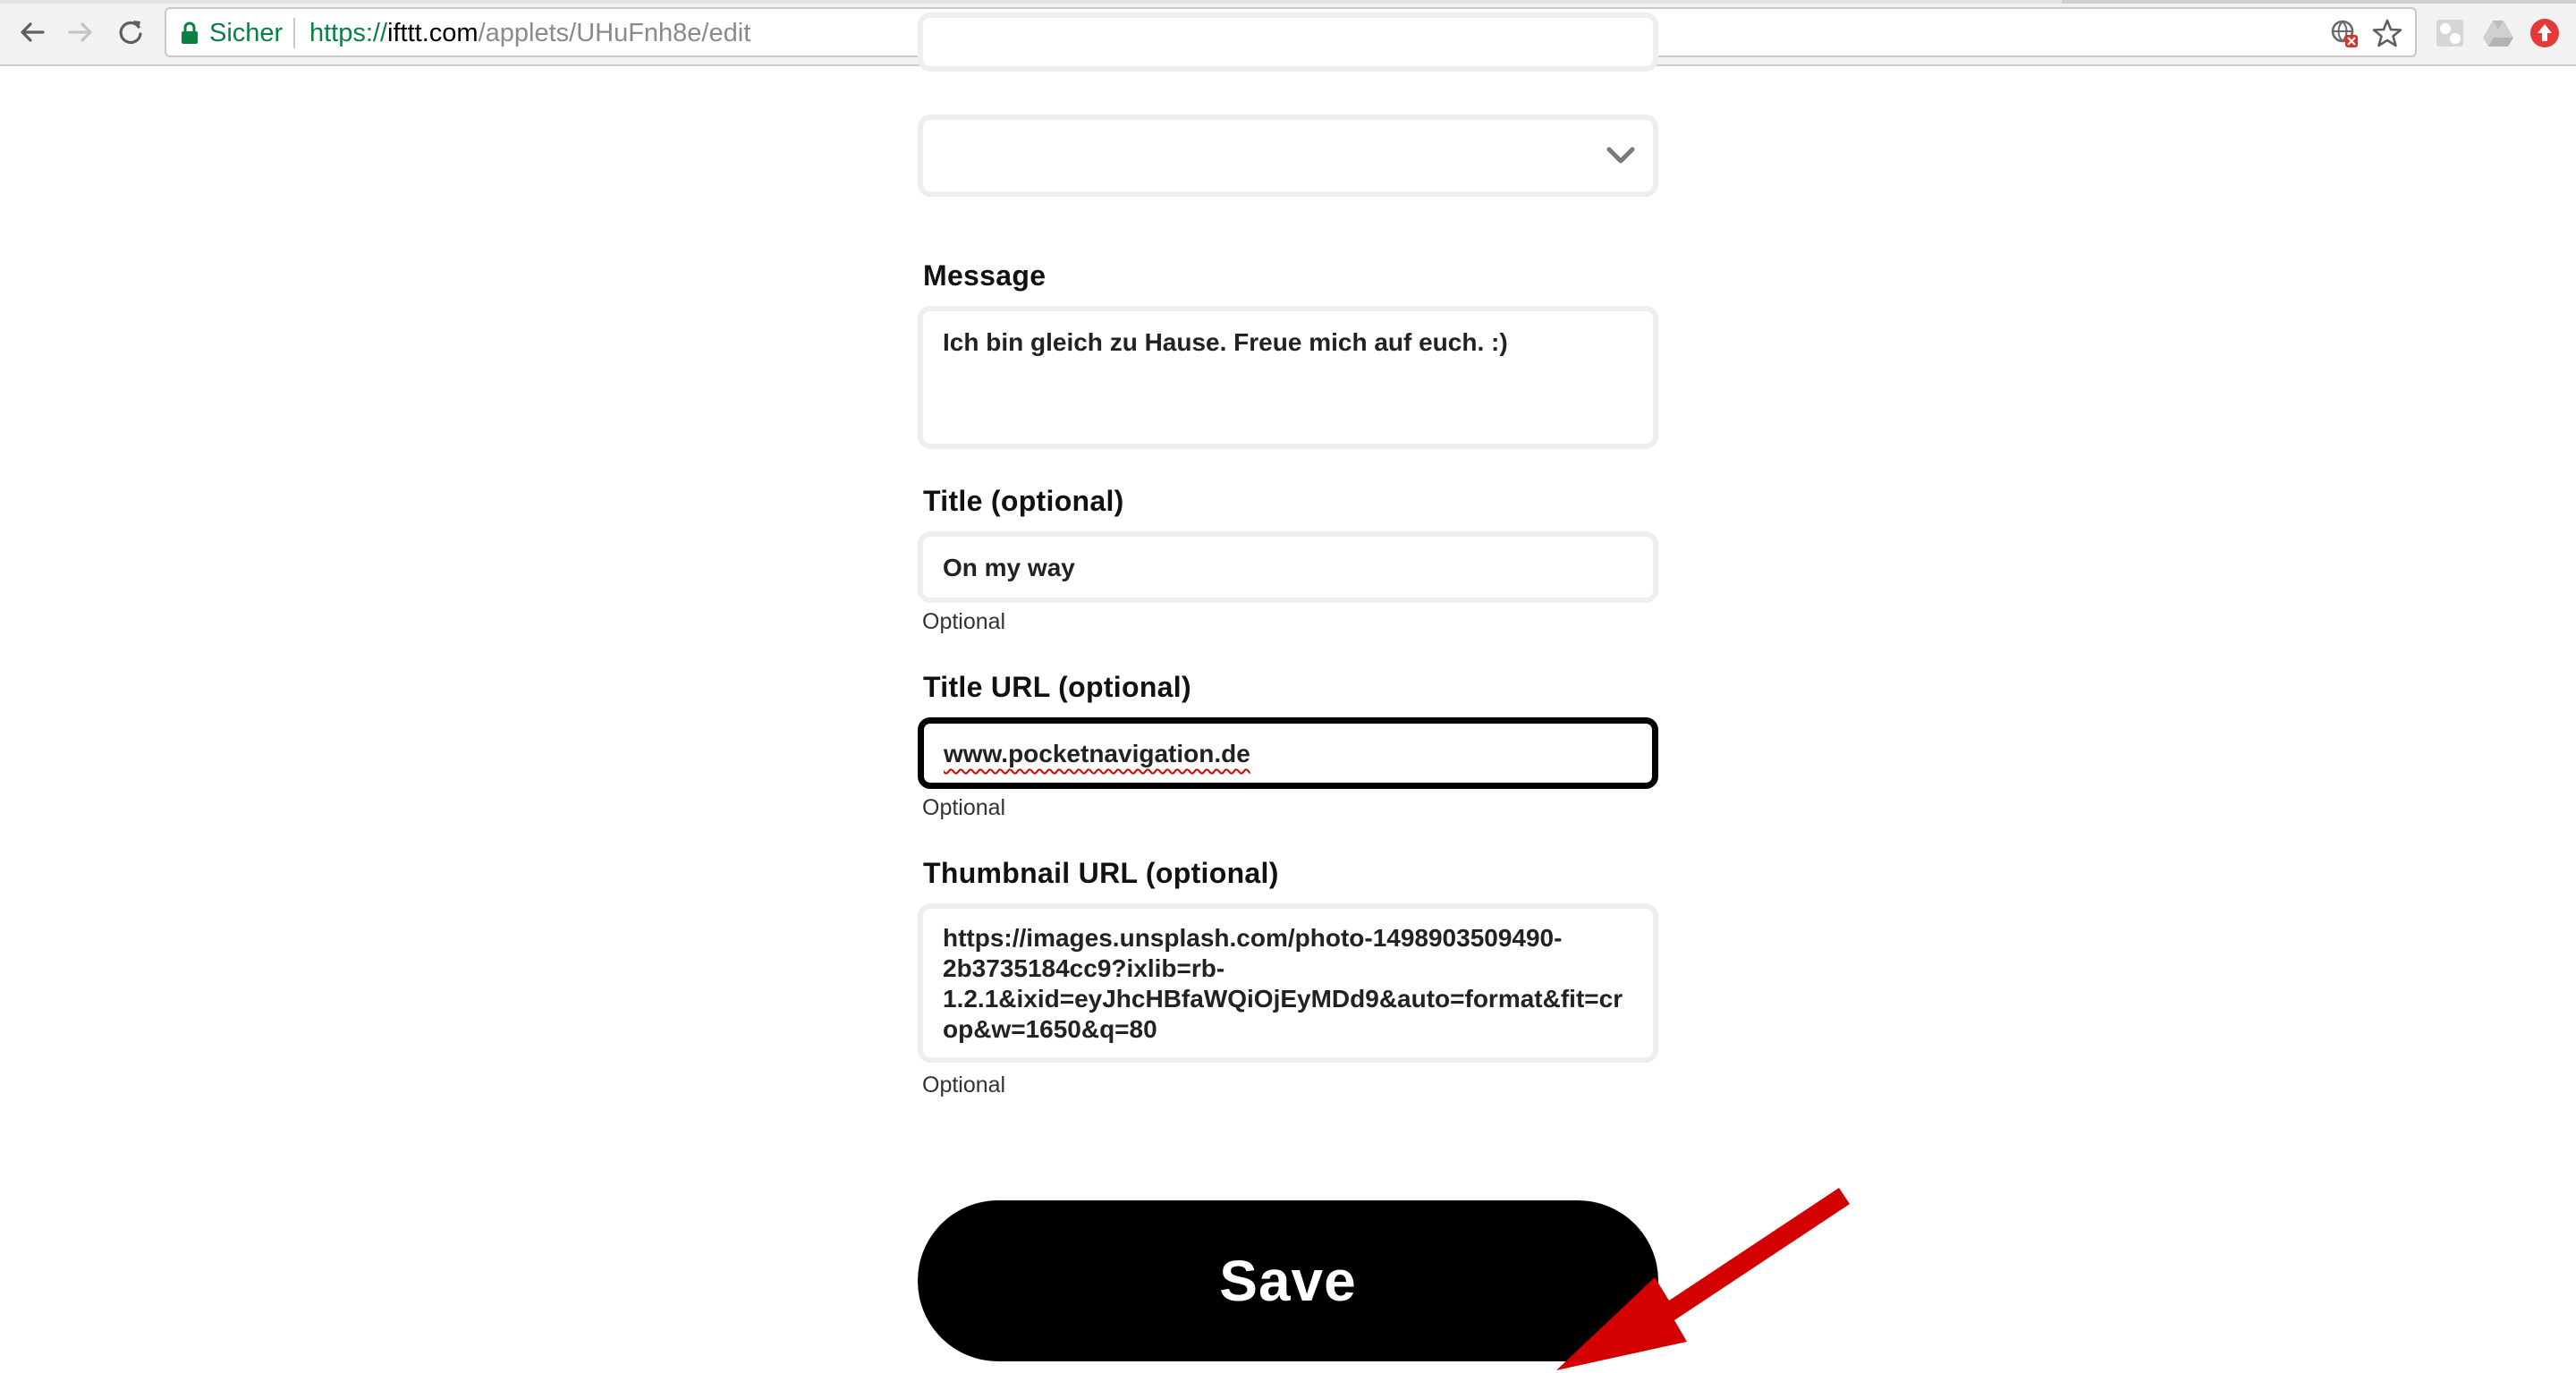  What do you see at coordinates (1288, 42) in the screenshot?
I see `previous-field` at bounding box center [1288, 42].